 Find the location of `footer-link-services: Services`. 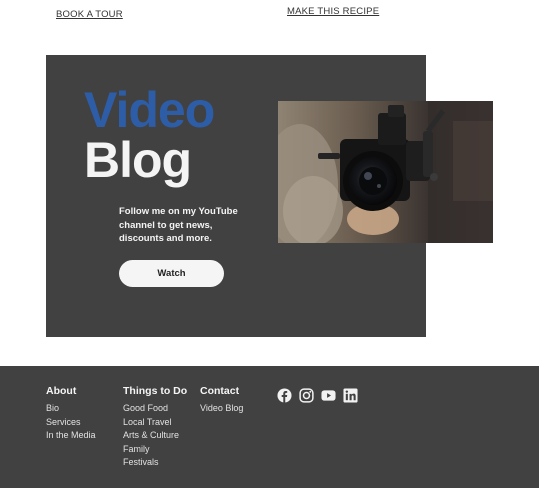

footer-link-services: Services is located at coordinates (71, 423).